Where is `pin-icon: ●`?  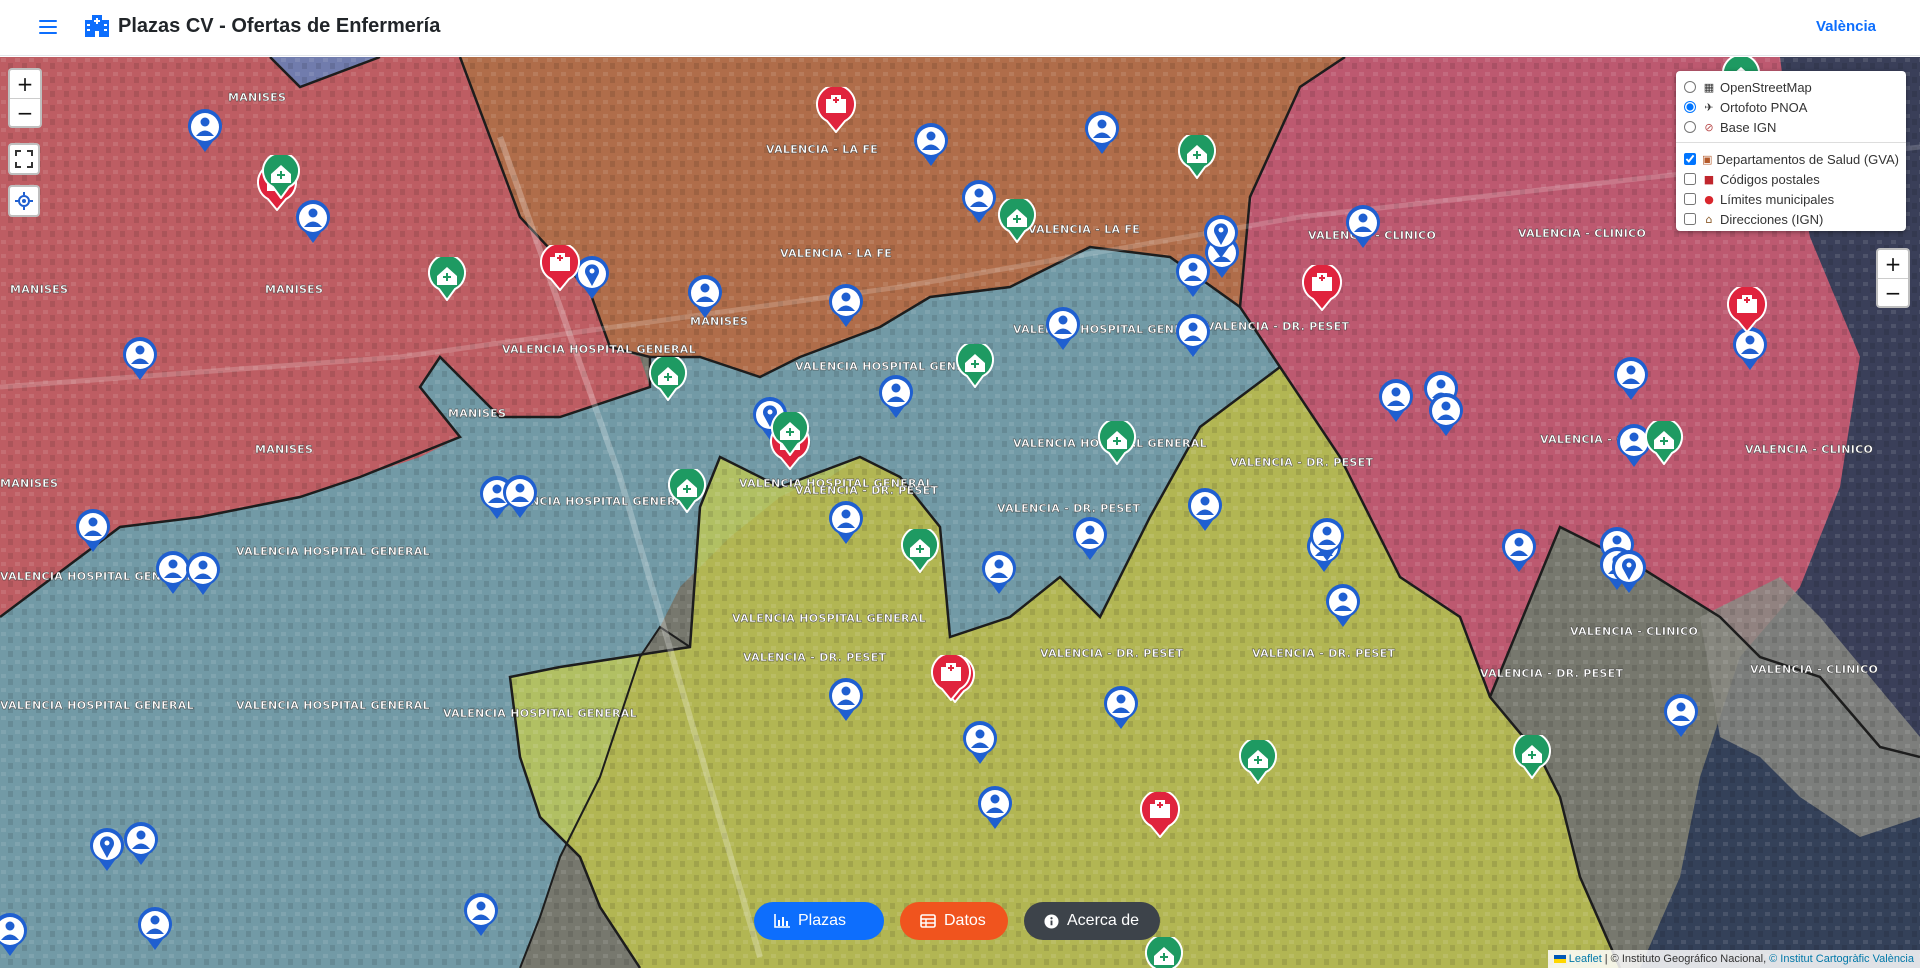
pin-icon: ● is located at coordinates (1709, 199).